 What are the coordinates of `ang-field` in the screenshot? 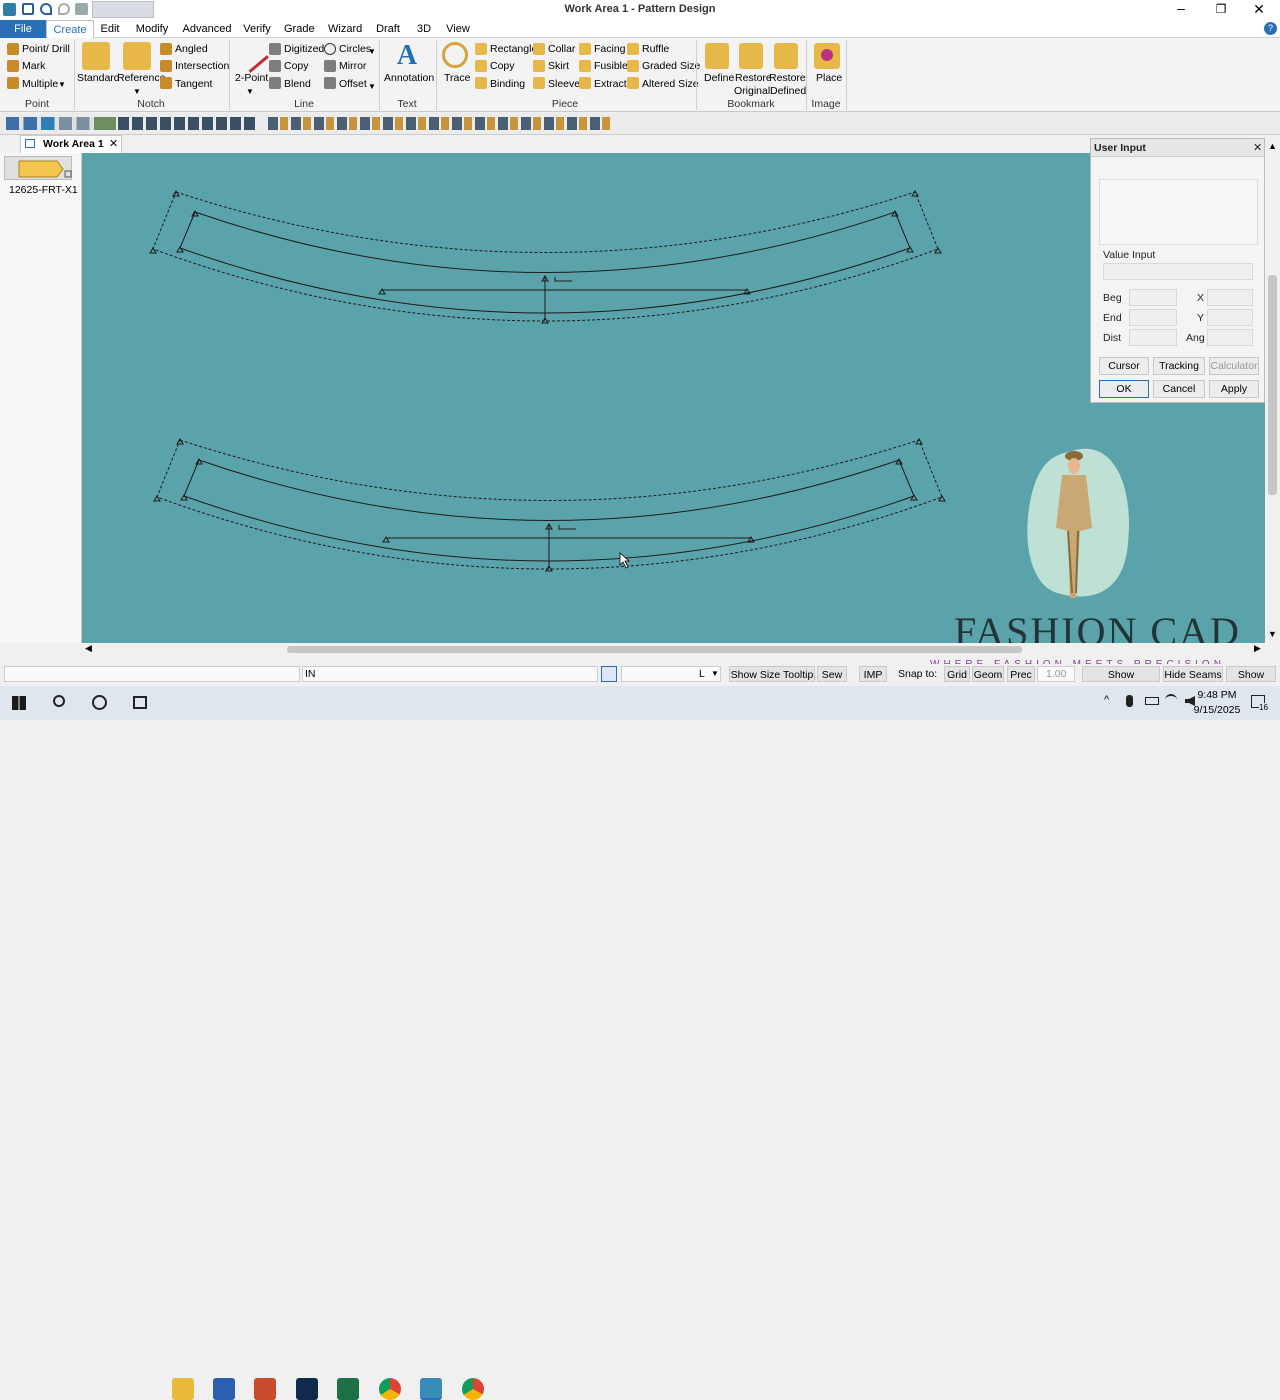 It's located at (1230, 337).